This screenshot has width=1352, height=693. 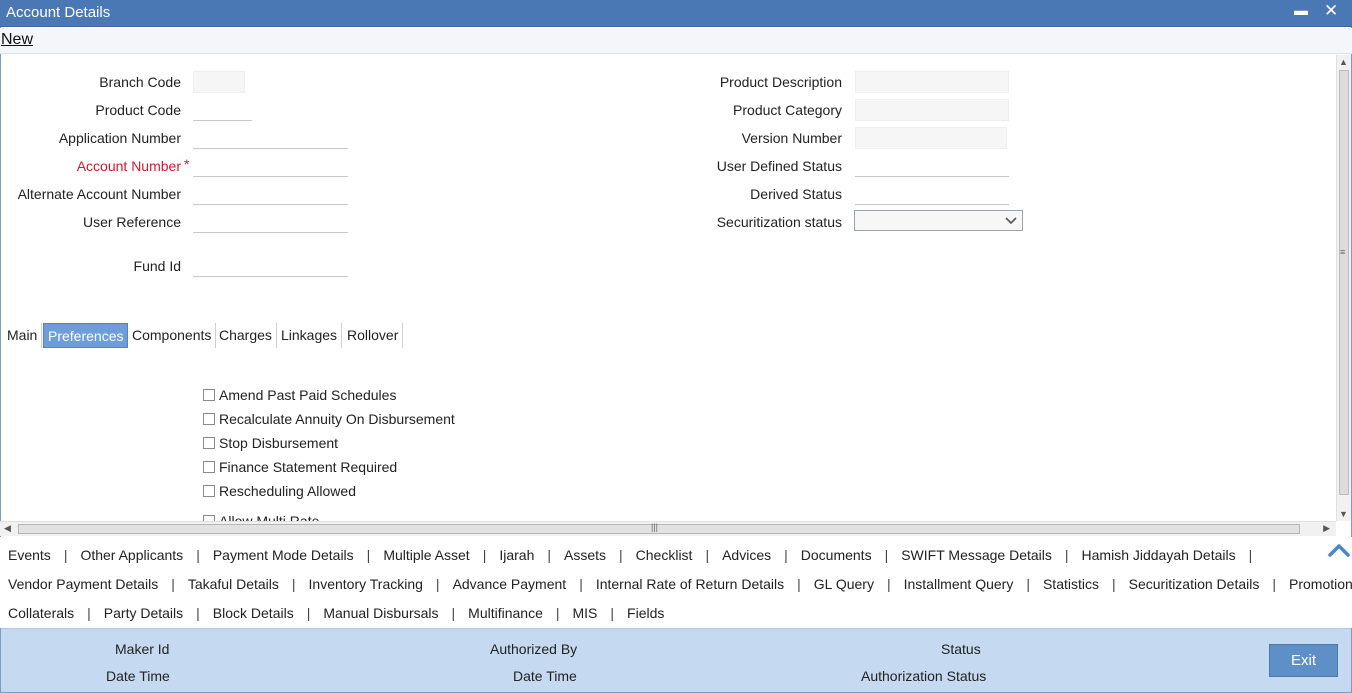 What do you see at coordinates (131, 222) in the screenshot?
I see `user-reference-label: User Reference` at bounding box center [131, 222].